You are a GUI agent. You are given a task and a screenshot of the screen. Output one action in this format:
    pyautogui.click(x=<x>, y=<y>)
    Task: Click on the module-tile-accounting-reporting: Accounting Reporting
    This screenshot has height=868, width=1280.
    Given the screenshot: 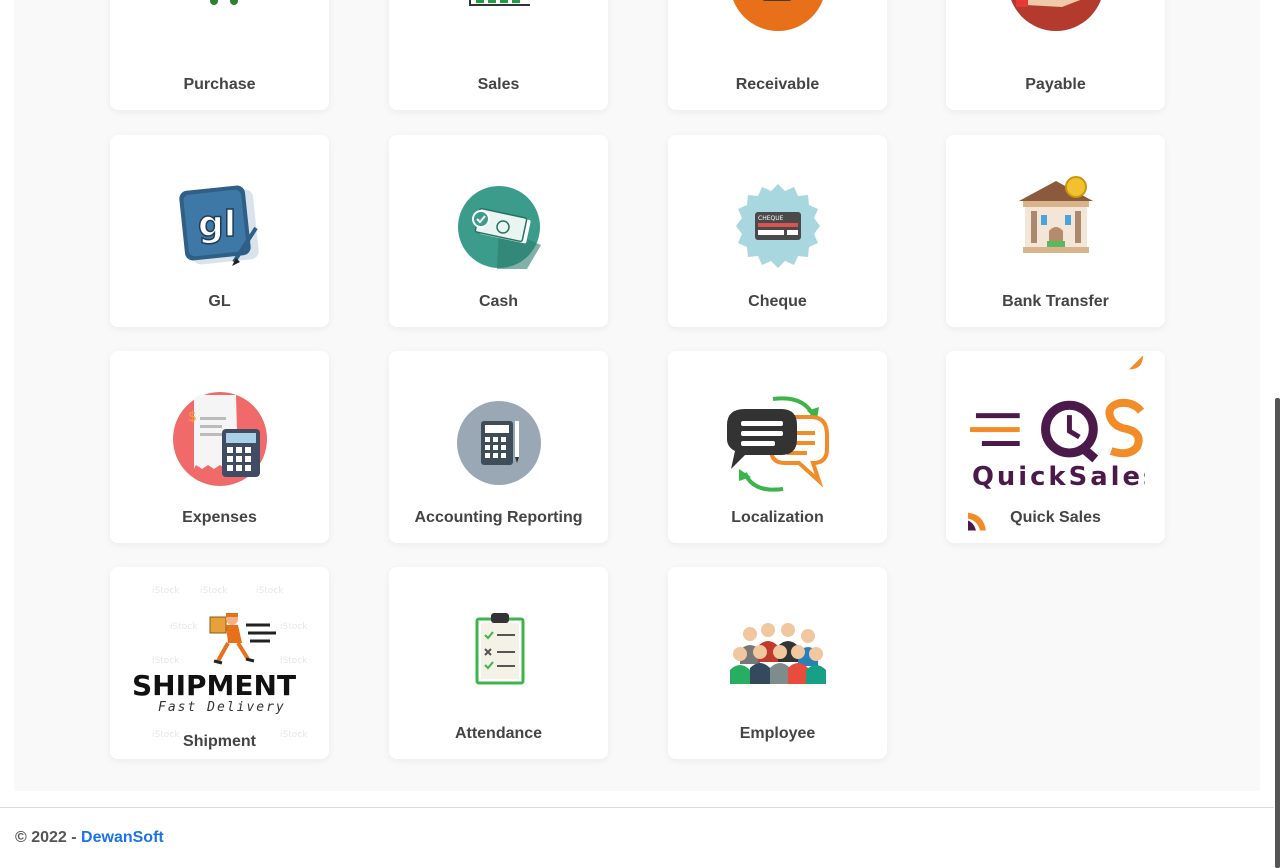 What is the action you would take?
    pyautogui.click(x=498, y=447)
    